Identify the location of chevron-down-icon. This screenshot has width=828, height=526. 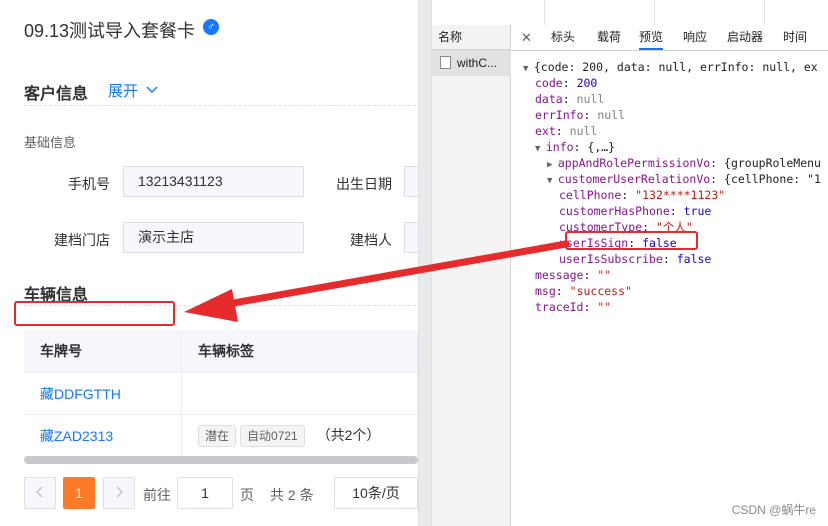
(152, 89).